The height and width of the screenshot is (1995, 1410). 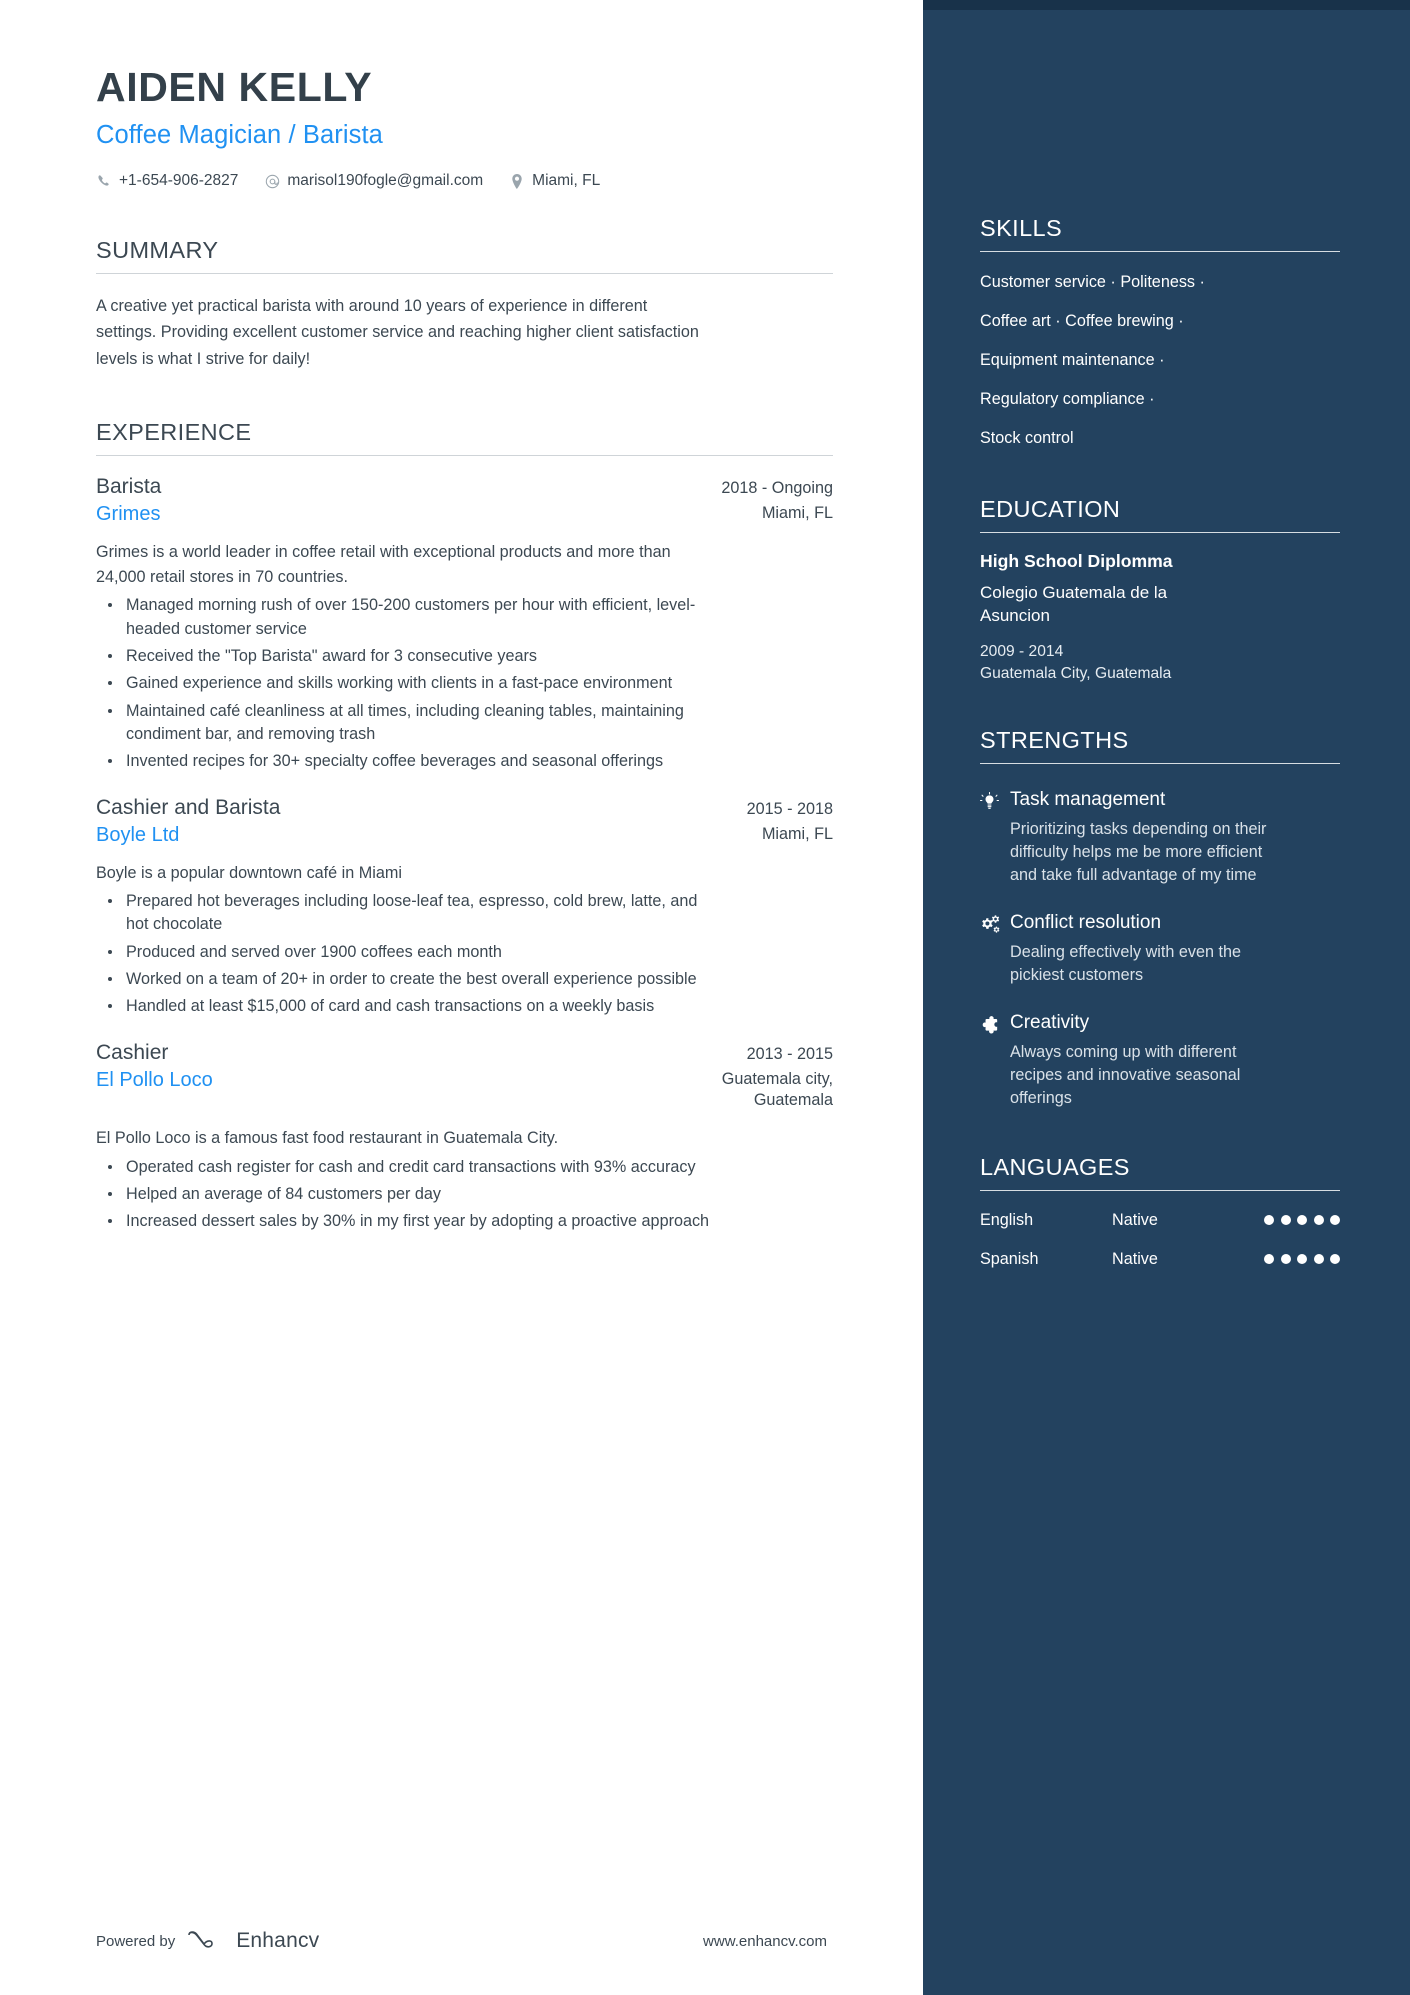 I want to click on map-pin-icon, so click(x=517, y=181).